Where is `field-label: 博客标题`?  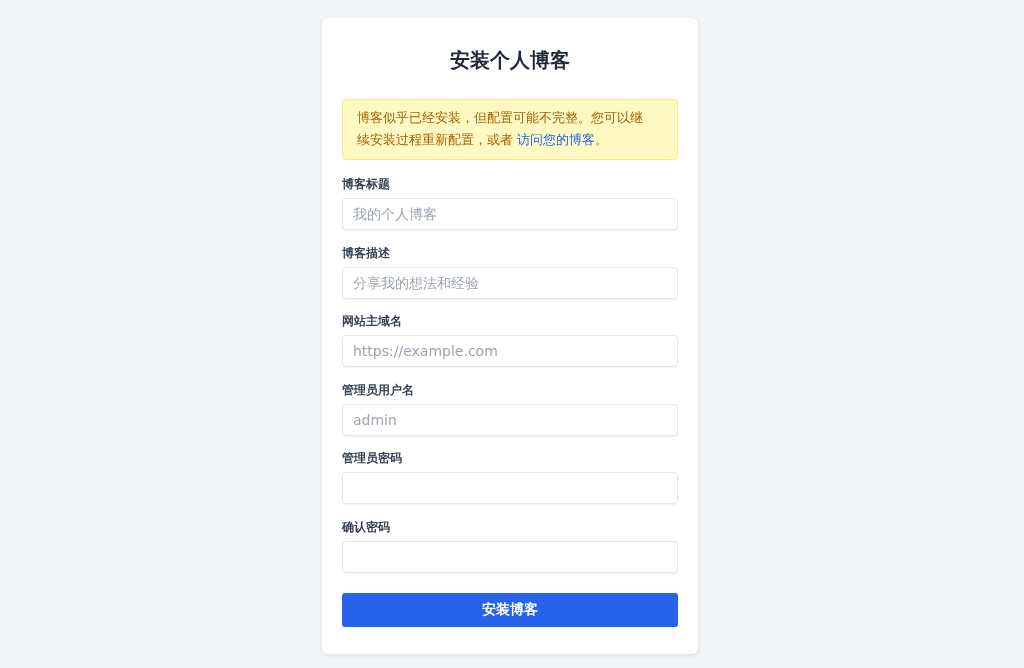
field-label: 博客标题 is located at coordinates (366, 184).